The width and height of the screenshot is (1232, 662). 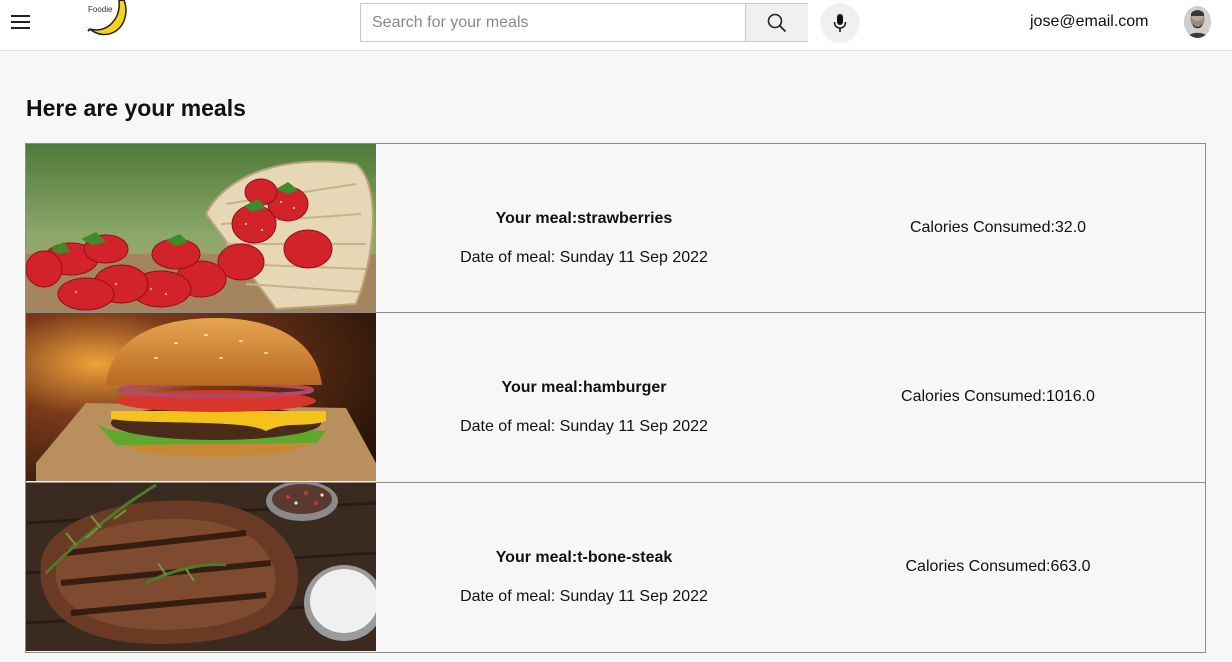 I want to click on meal-name: Your meal:strawberries, so click(x=584, y=218).